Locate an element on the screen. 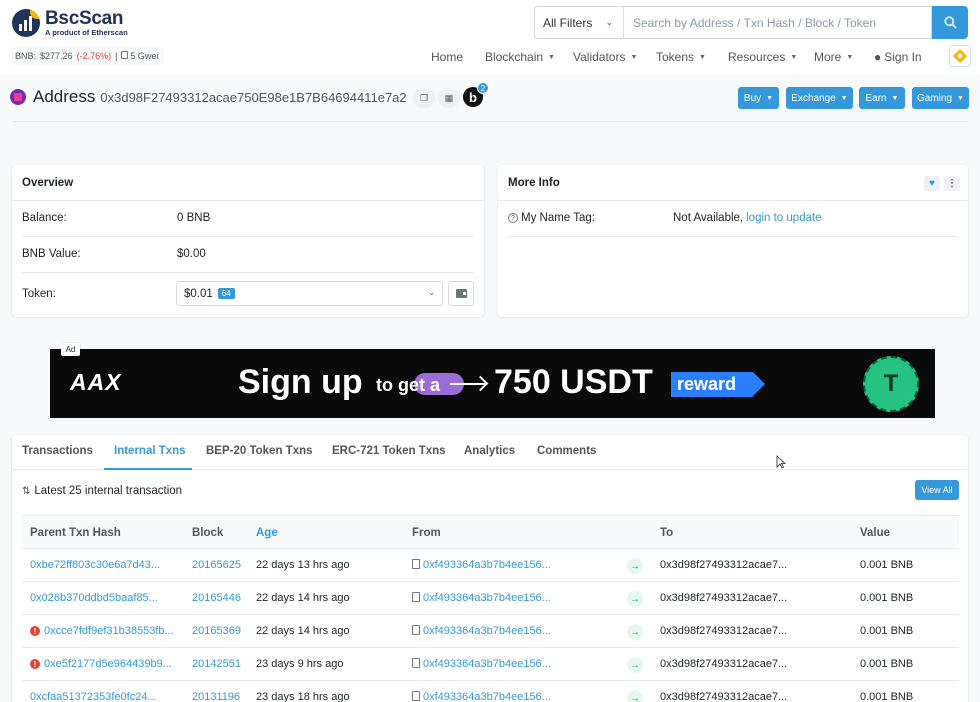 The height and width of the screenshot is (702, 980). address-avatar is located at coordinates (18, 97).